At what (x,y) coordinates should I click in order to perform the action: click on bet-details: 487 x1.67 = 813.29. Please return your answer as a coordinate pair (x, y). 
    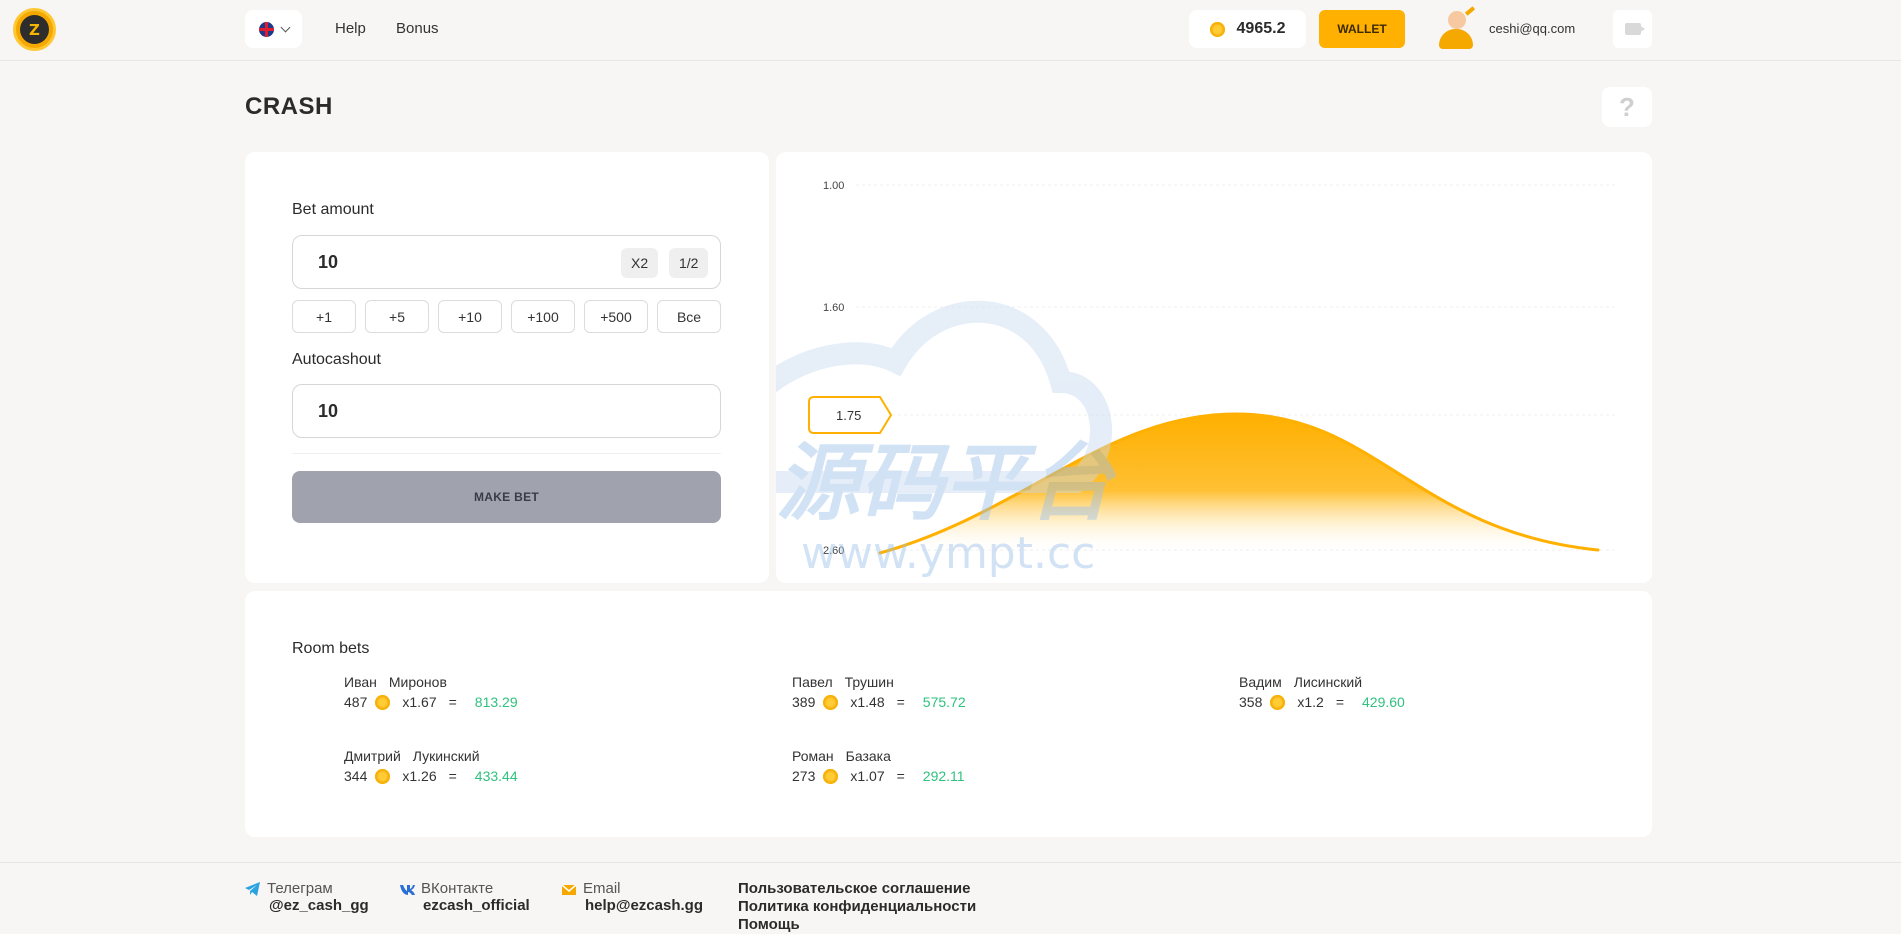
    Looking at the image, I should click on (431, 702).